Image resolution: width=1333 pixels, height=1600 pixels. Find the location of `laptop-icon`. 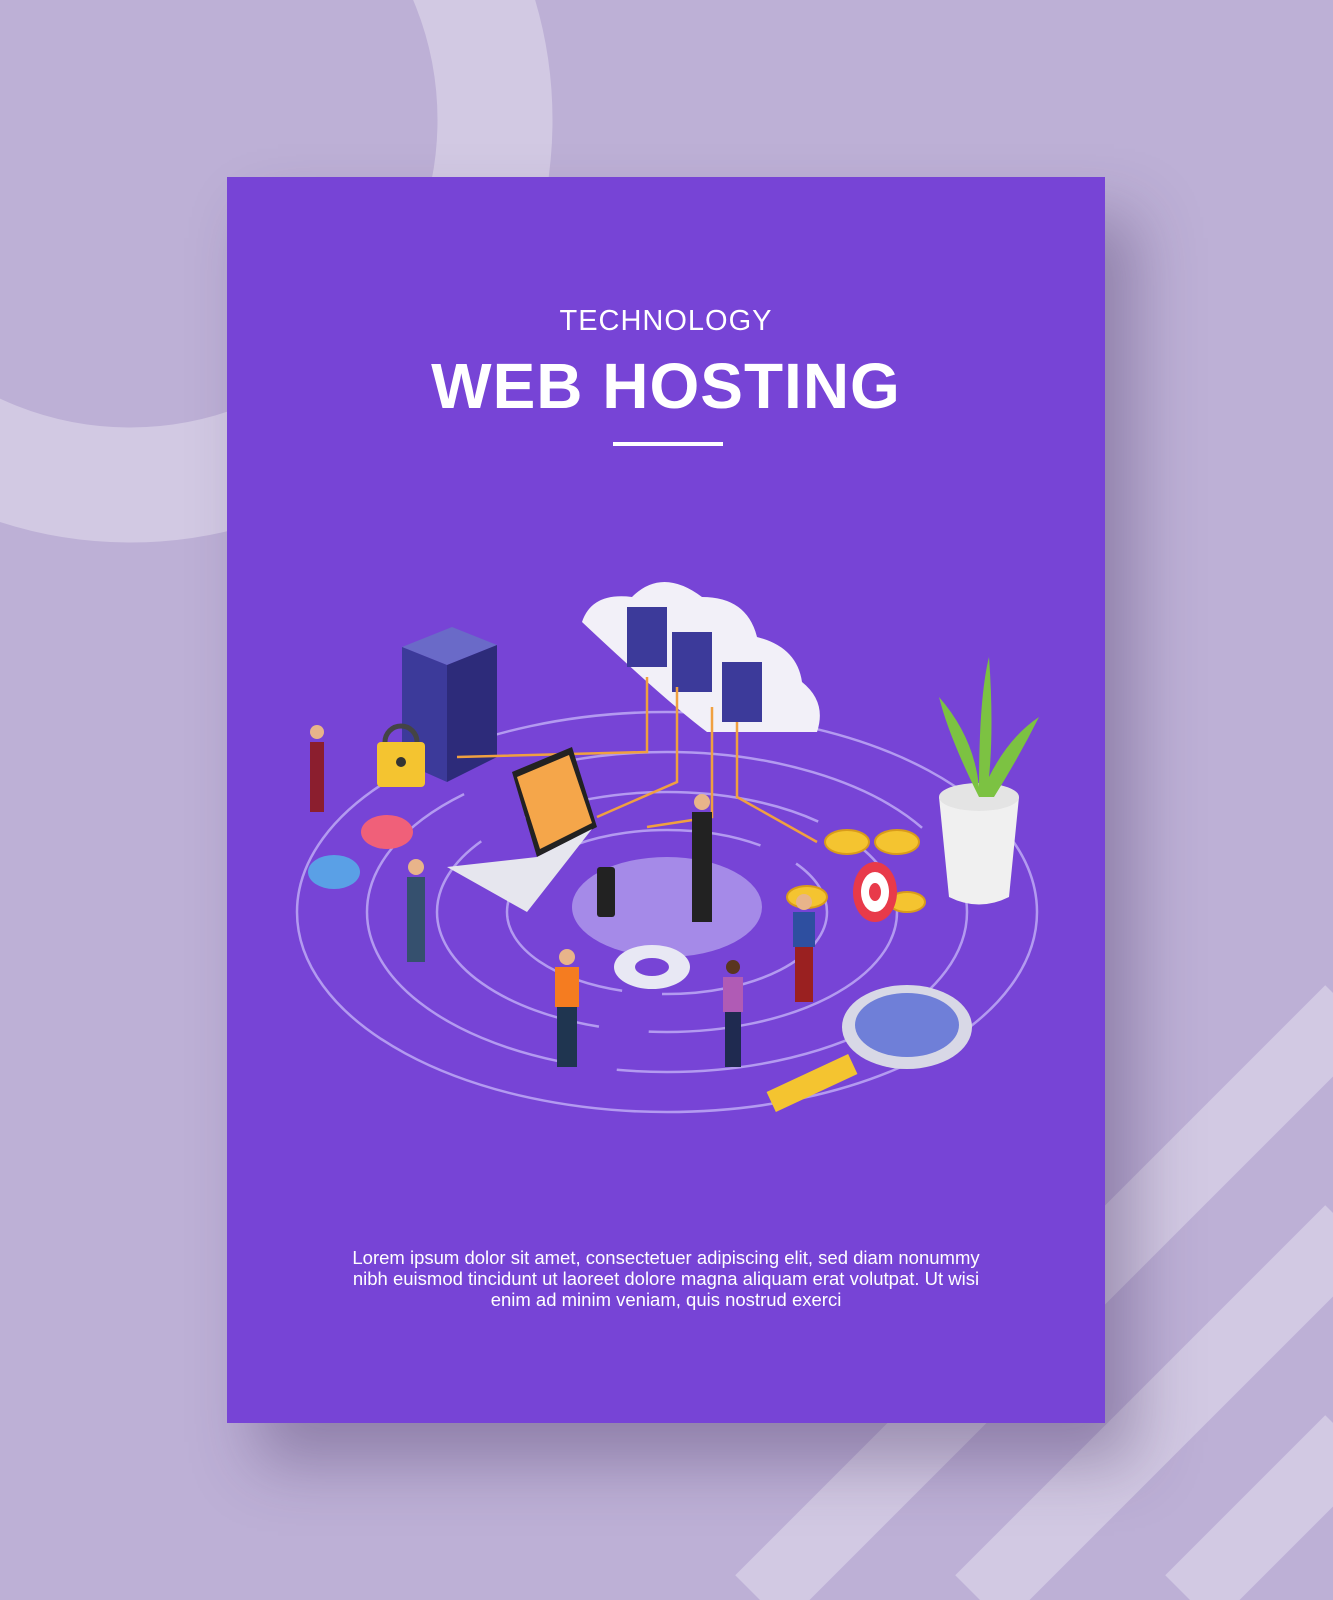

laptop-icon is located at coordinates (522, 829).